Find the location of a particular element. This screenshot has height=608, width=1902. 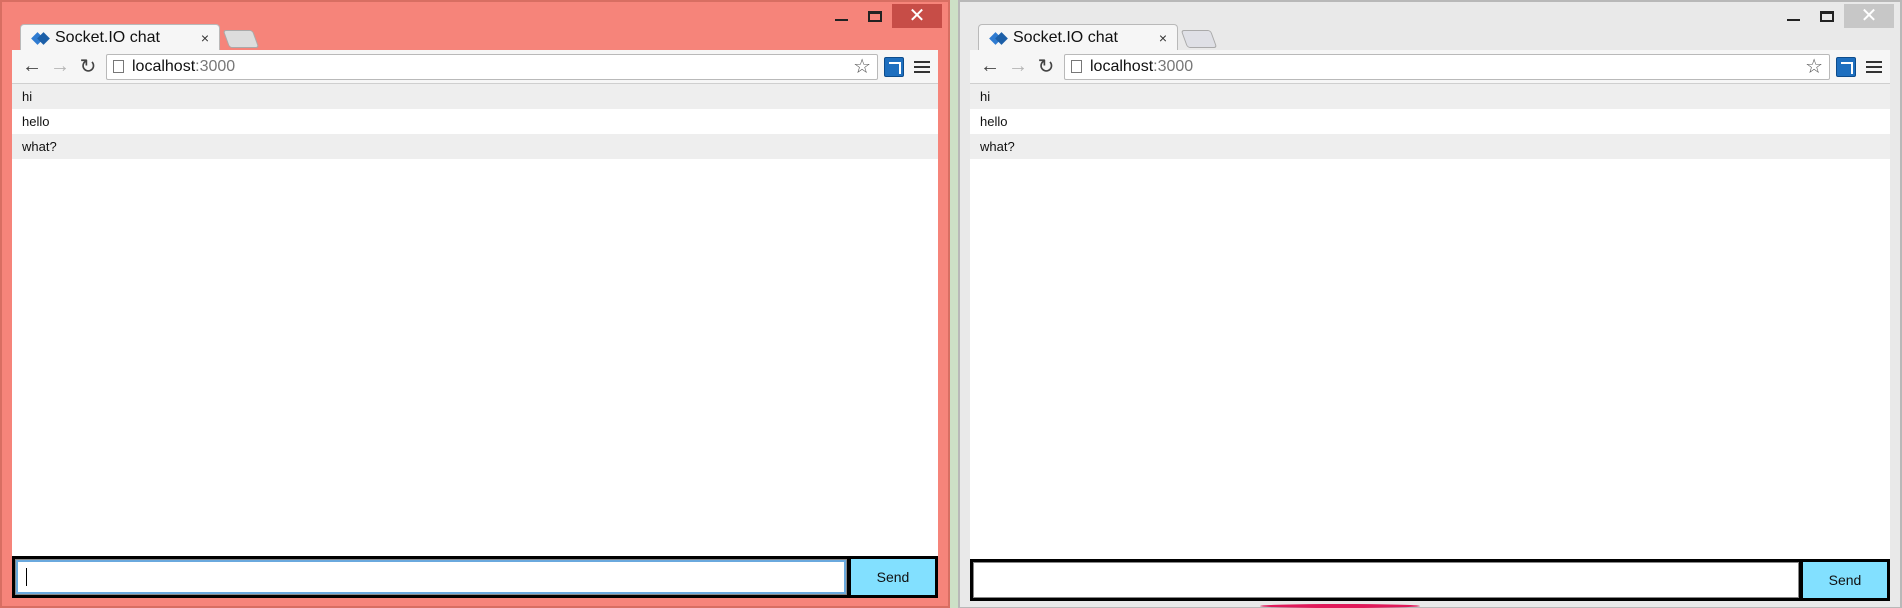

taskbar-highlight is located at coordinates (1340, 606).